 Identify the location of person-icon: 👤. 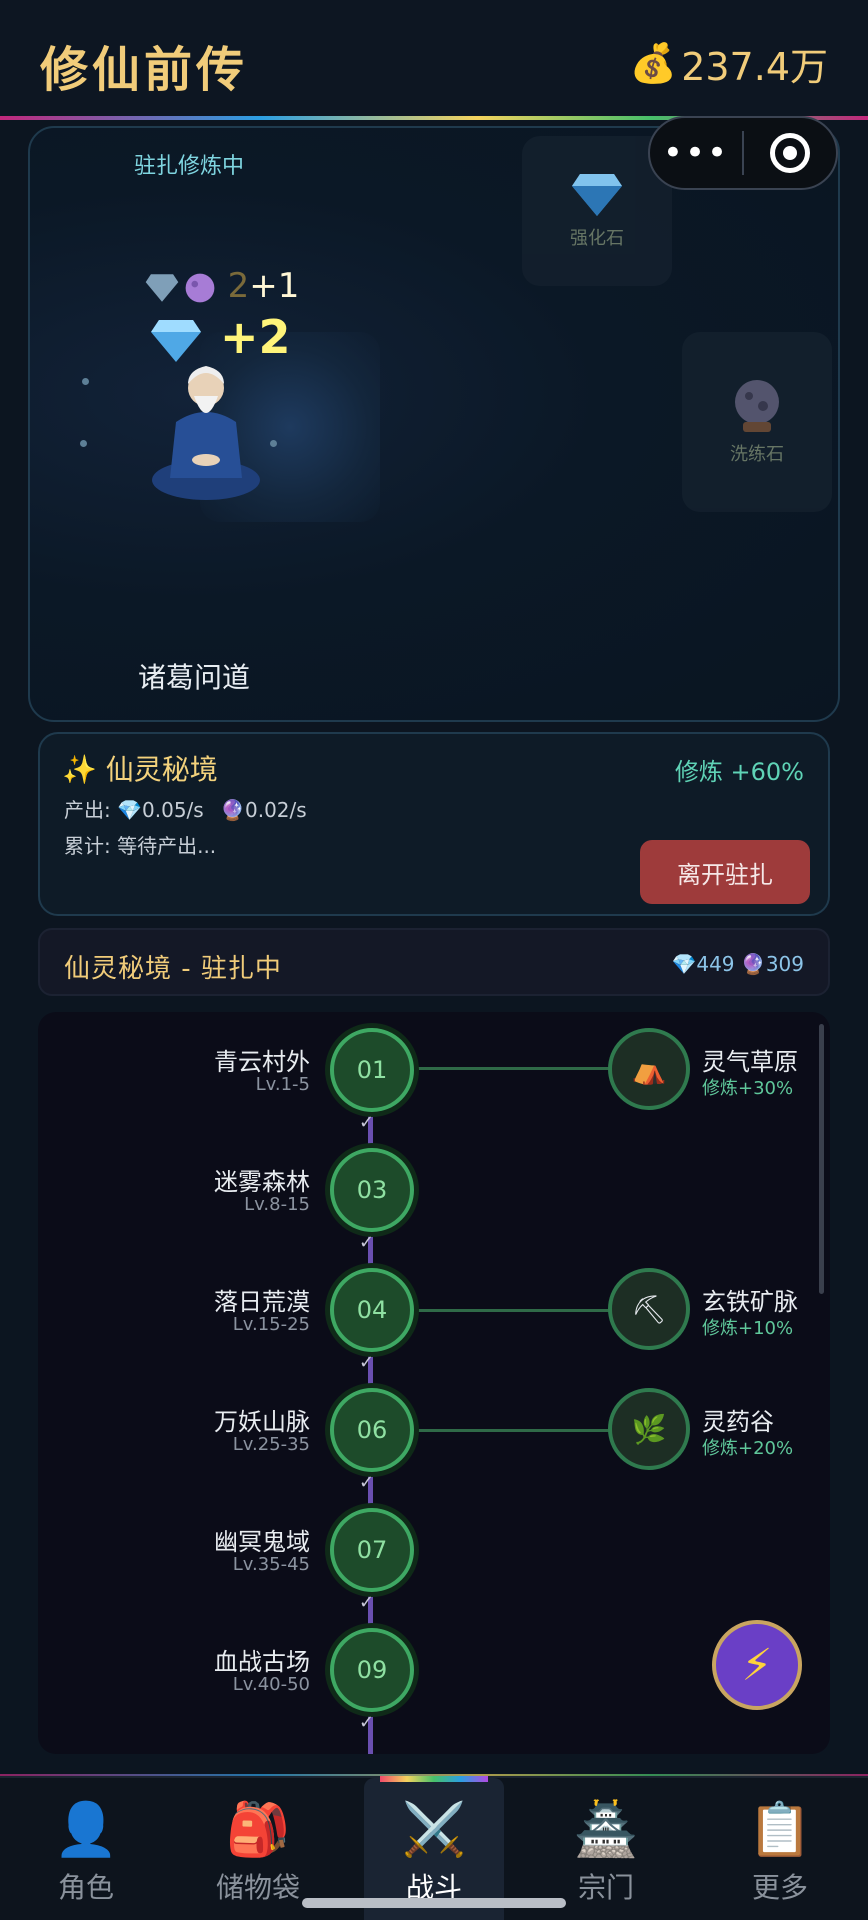
(86, 1830).